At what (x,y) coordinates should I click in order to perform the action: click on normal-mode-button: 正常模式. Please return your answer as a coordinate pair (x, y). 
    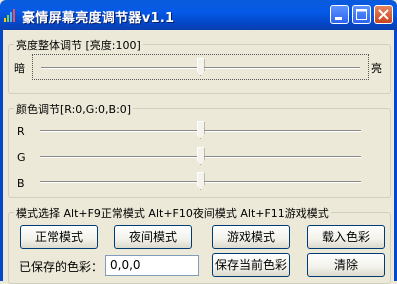
    Looking at the image, I should click on (59, 237).